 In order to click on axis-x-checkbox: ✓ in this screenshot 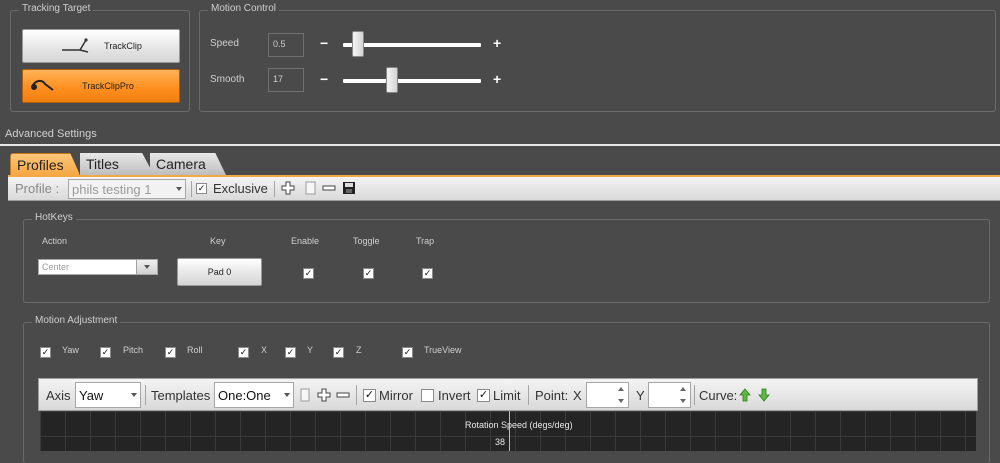, I will do `click(243, 352)`.